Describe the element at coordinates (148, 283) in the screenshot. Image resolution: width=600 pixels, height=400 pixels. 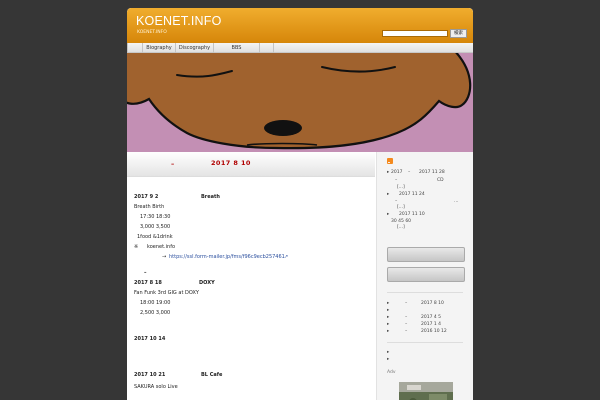
I see `entry-date: 2017 8 18` at that location.